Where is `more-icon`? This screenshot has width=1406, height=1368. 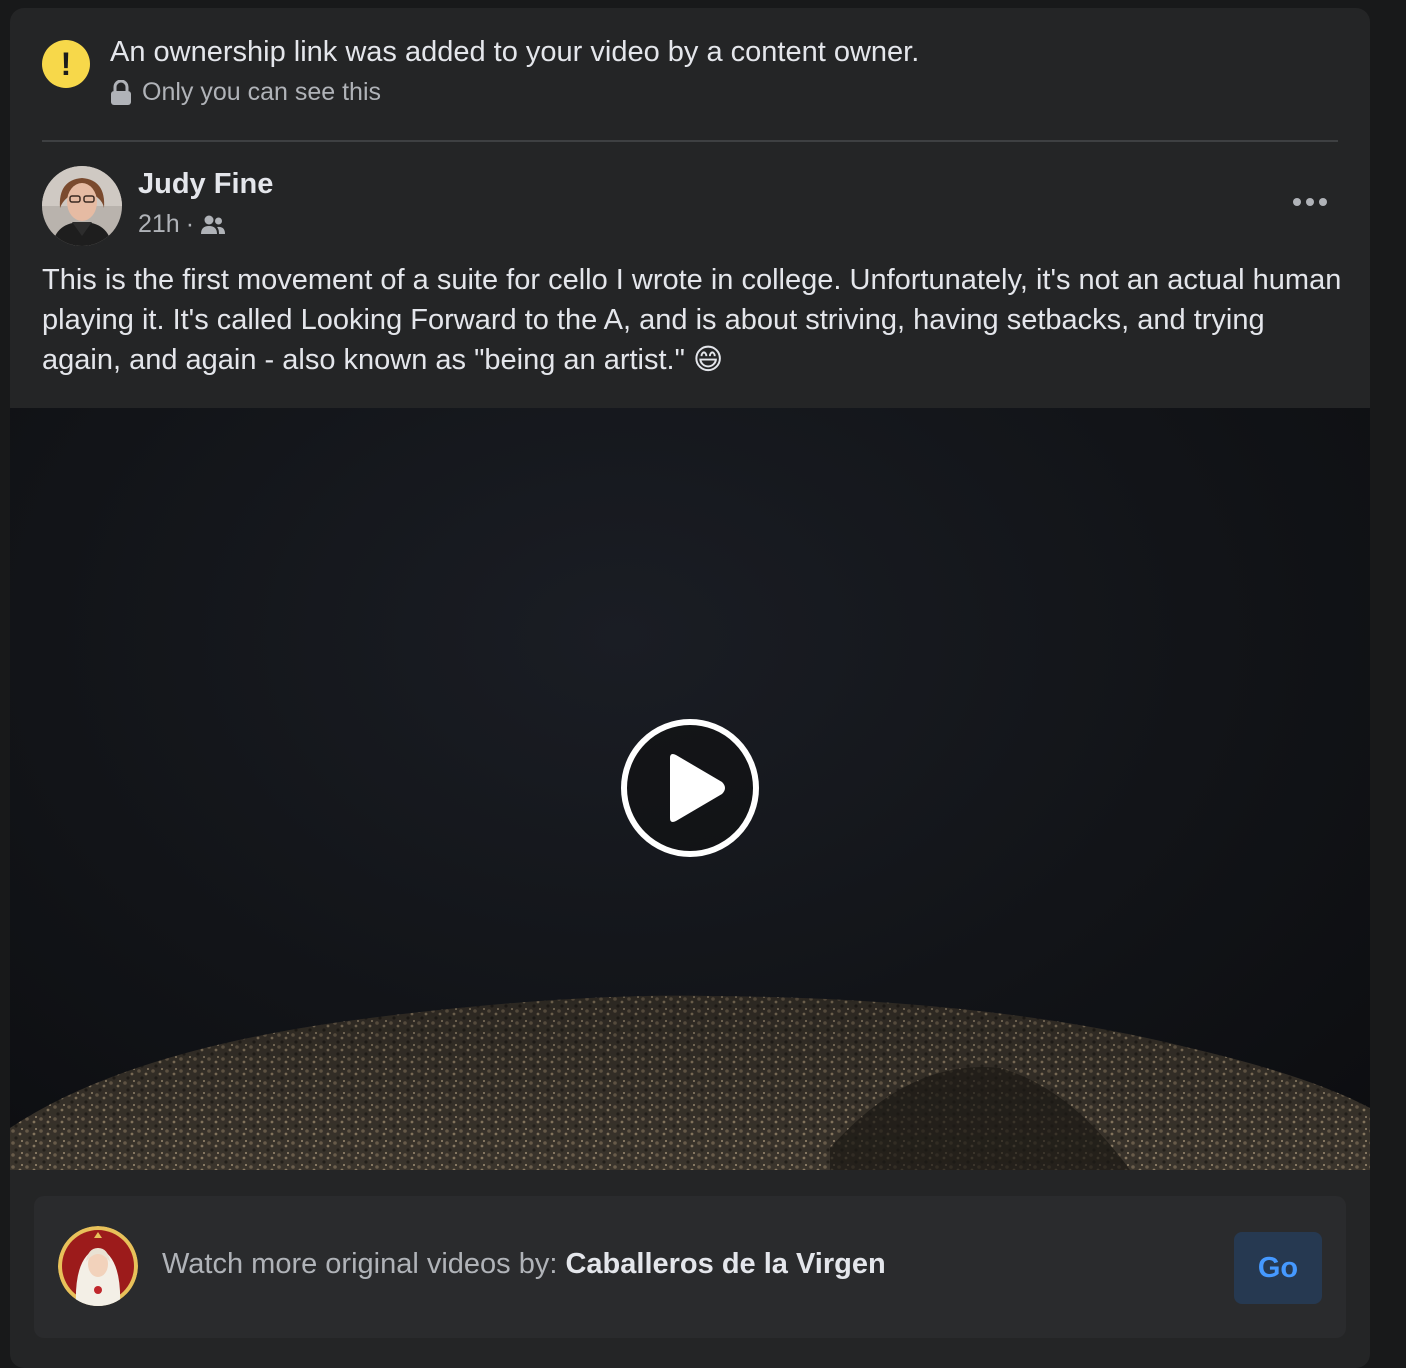 more-icon is located at coordinates (1310, 202).